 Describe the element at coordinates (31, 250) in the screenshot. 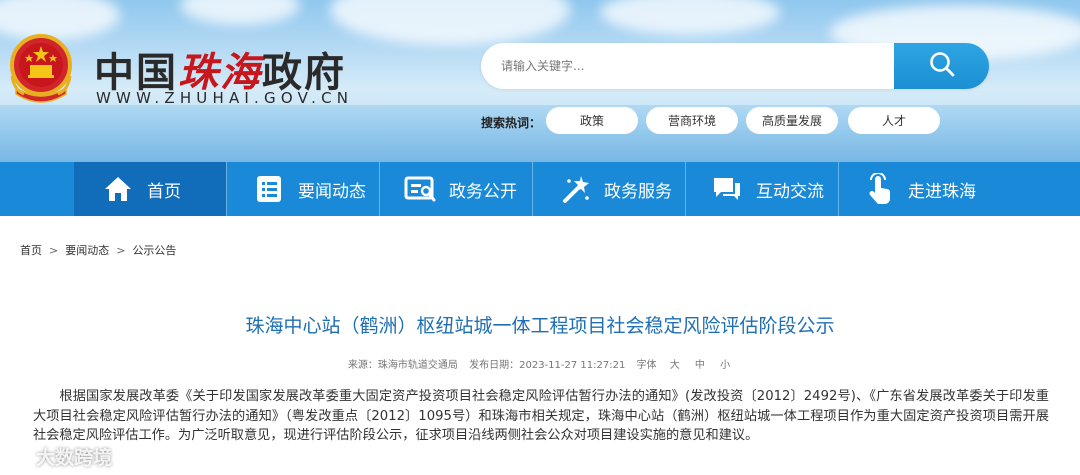

I see `breadcrumb-link-home: 首页` at that location.